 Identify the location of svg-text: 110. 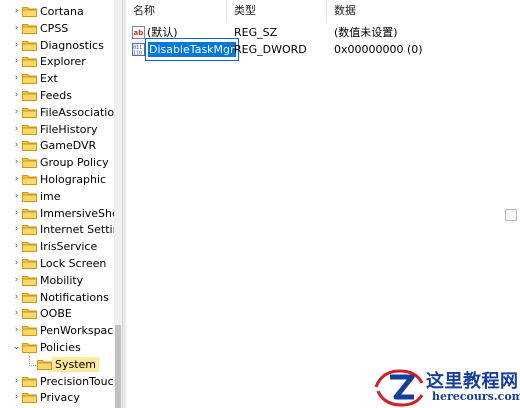
(137, 54).